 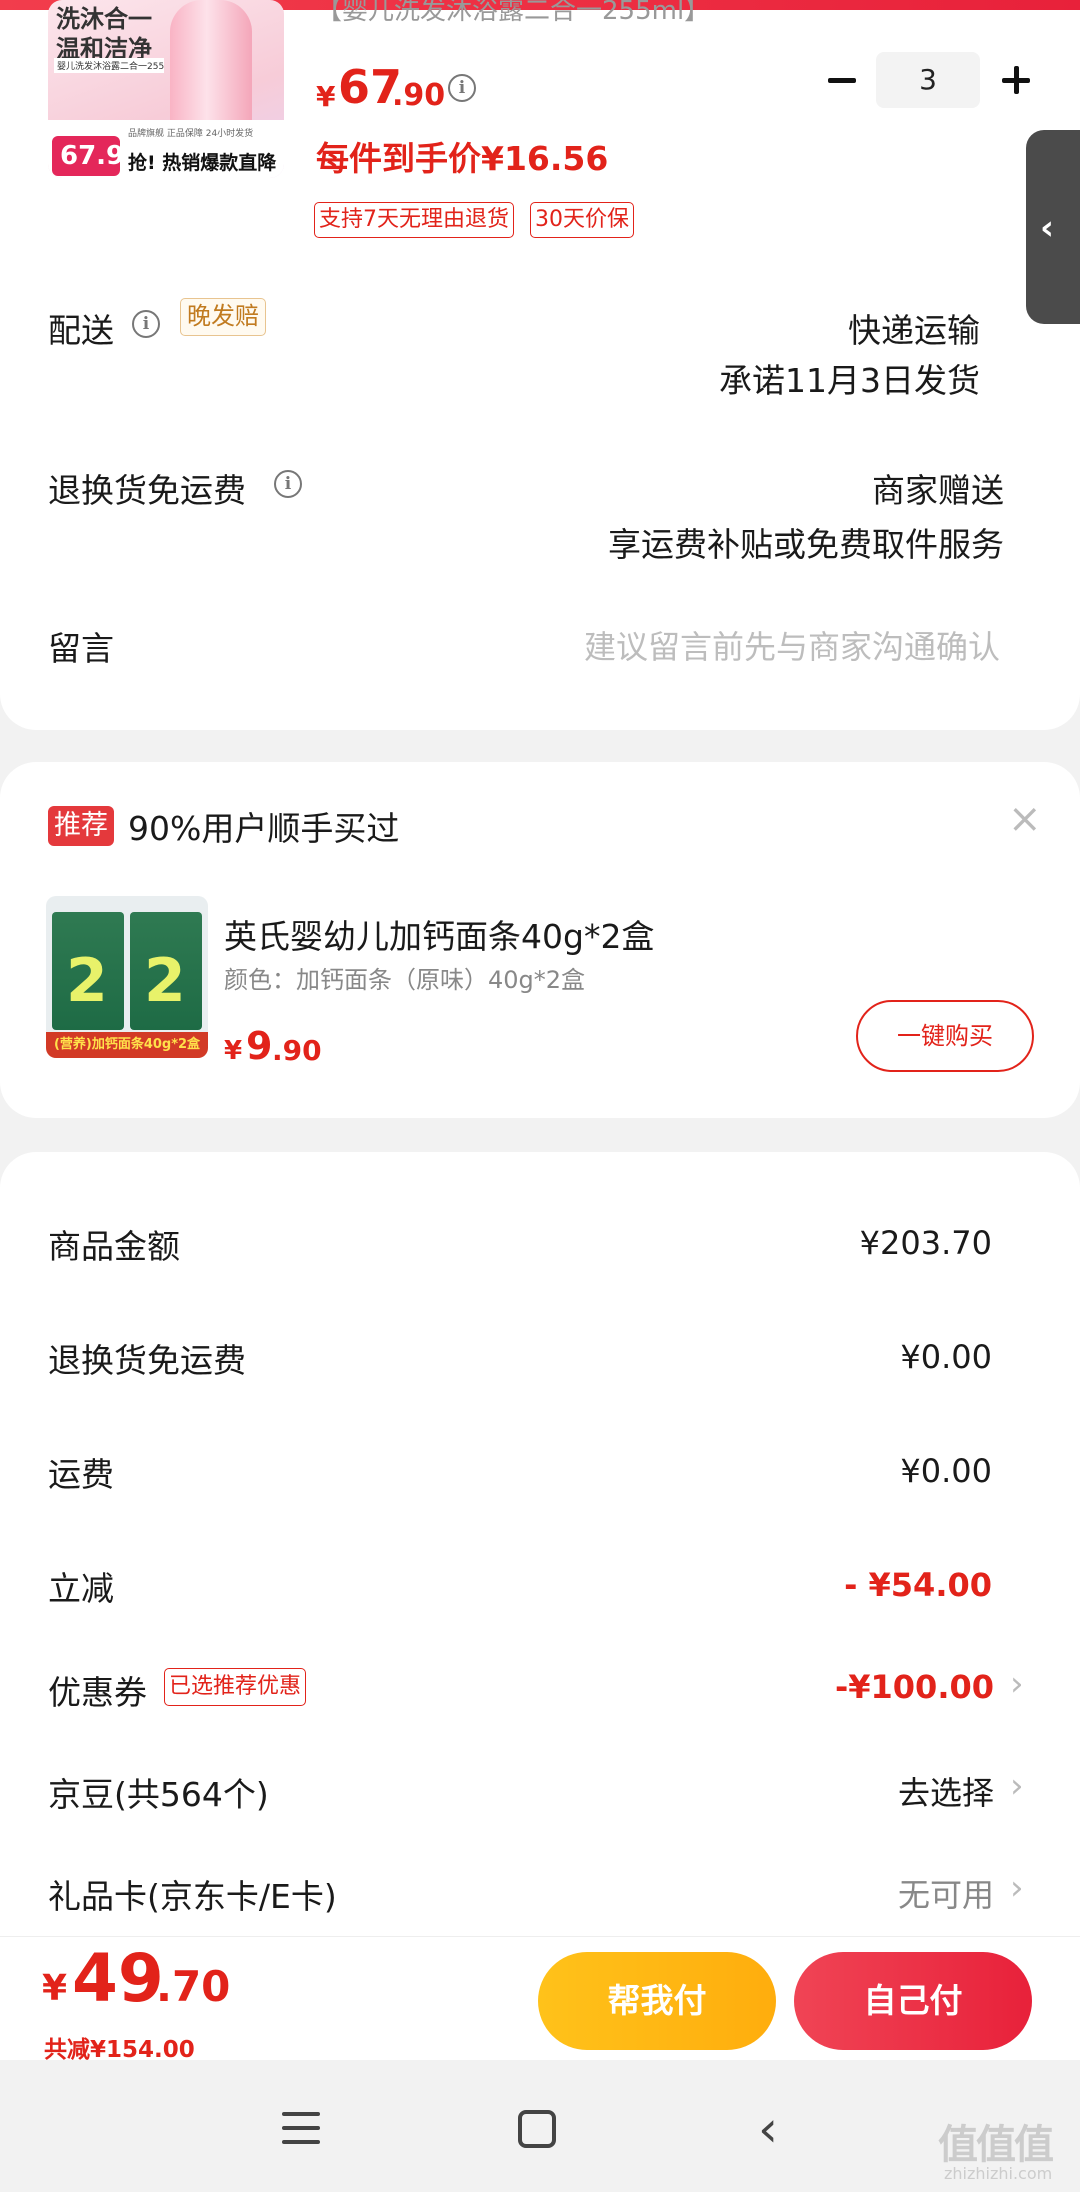 What do you see at coordinates (81, 1588) in the screenshot?
I see `discount-label: 立减` at bounding box center [81, 1588].